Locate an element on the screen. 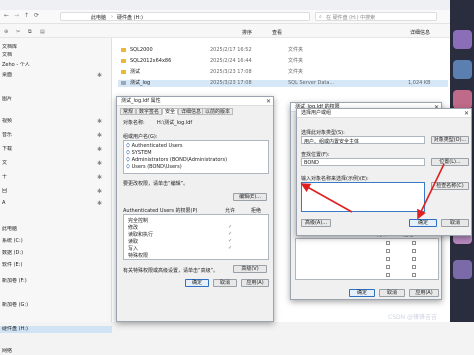 This screenshot has width=474, height=355. red-arrow-to-ok is located at coordinates (431, 191).